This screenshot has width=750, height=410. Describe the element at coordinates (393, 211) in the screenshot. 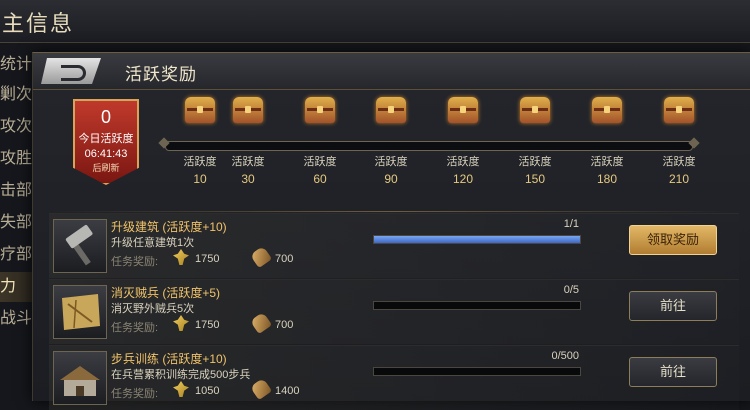

I see `section-divider` at that location.